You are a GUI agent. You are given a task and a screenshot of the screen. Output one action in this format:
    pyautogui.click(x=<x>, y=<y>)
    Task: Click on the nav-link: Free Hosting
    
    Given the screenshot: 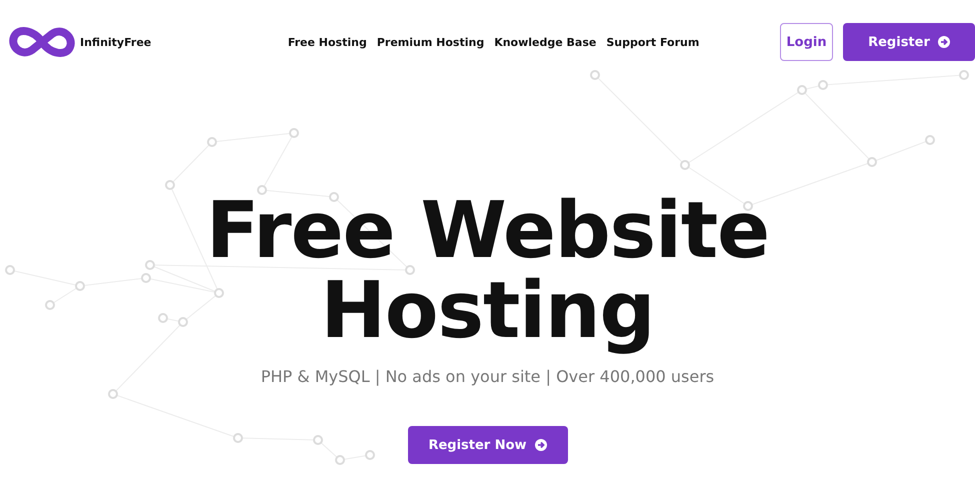 What is the action you would take?
    pyautogui.click(x=327, y=42)
    